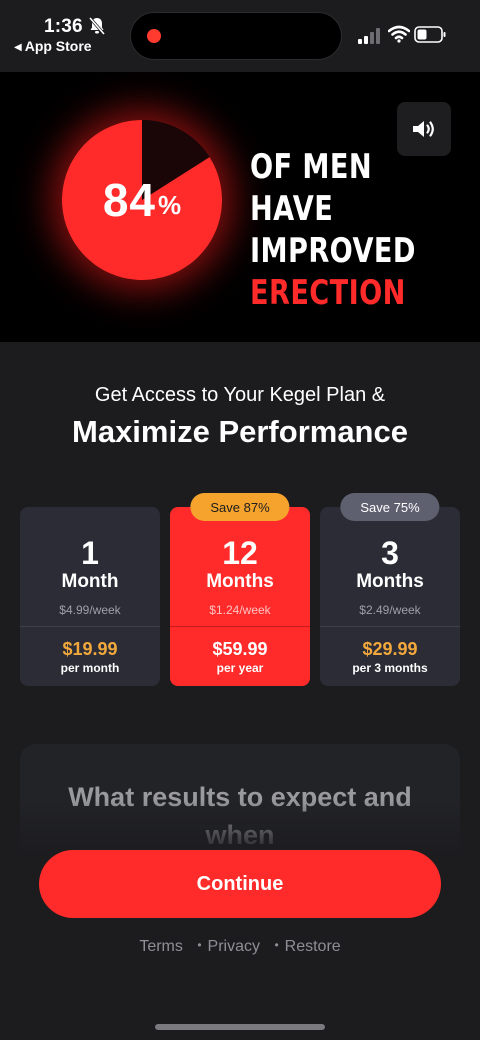  What do you see at coordinates (240, 610) in the screenshot?
I see `plan-weekly-price: $1.24/week` at bounding box center [240, 610].